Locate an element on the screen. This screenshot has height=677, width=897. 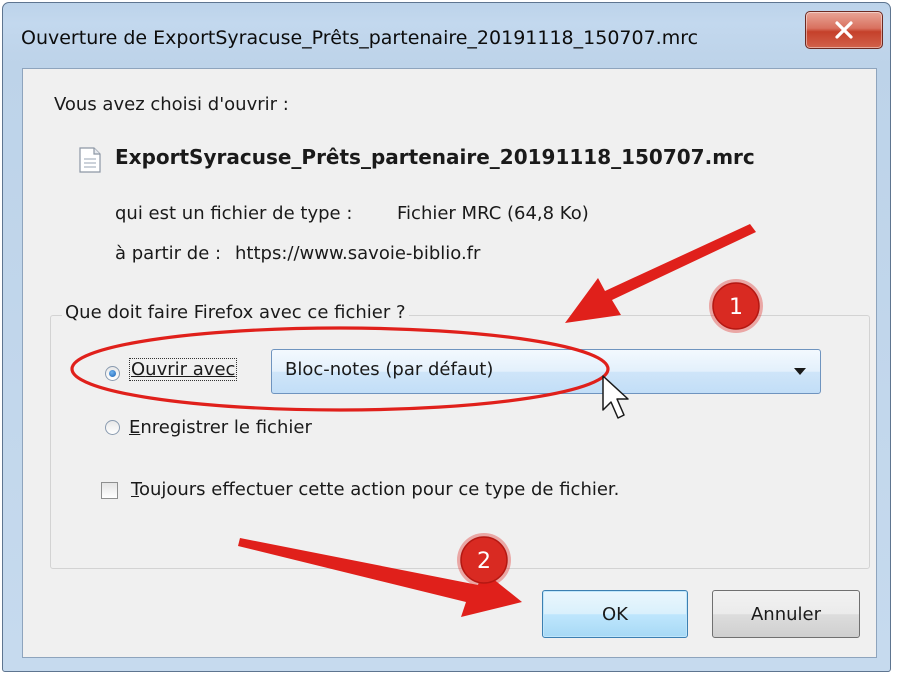
selected-application: Bloc-notes (par défaut) is located at coordinates (389, 369).